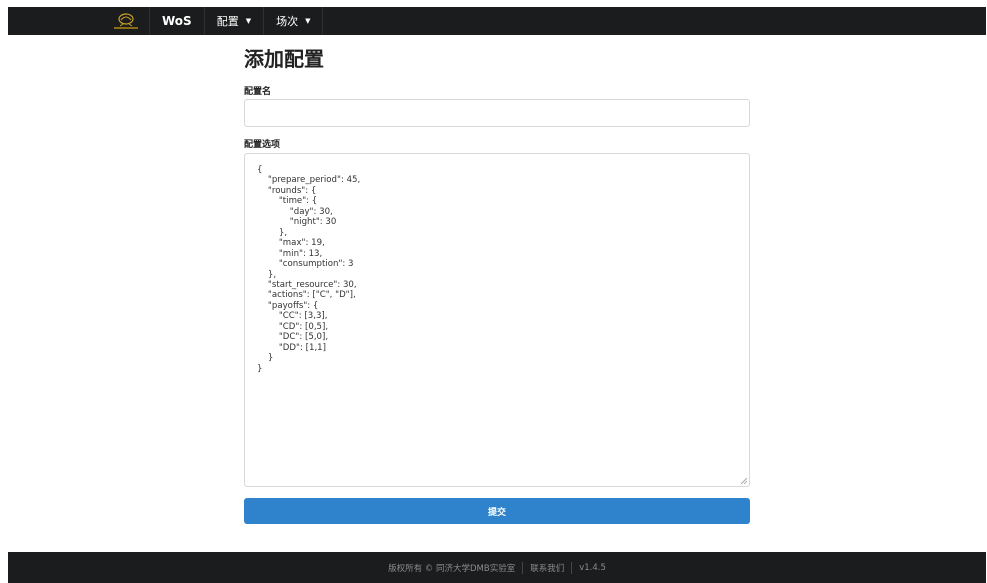 The width and height of the screenshot is (987, 583). Describe the element at coordinates (547, 568) in the screenshot. I see `footer-contact-link: 联系我们` at that location.